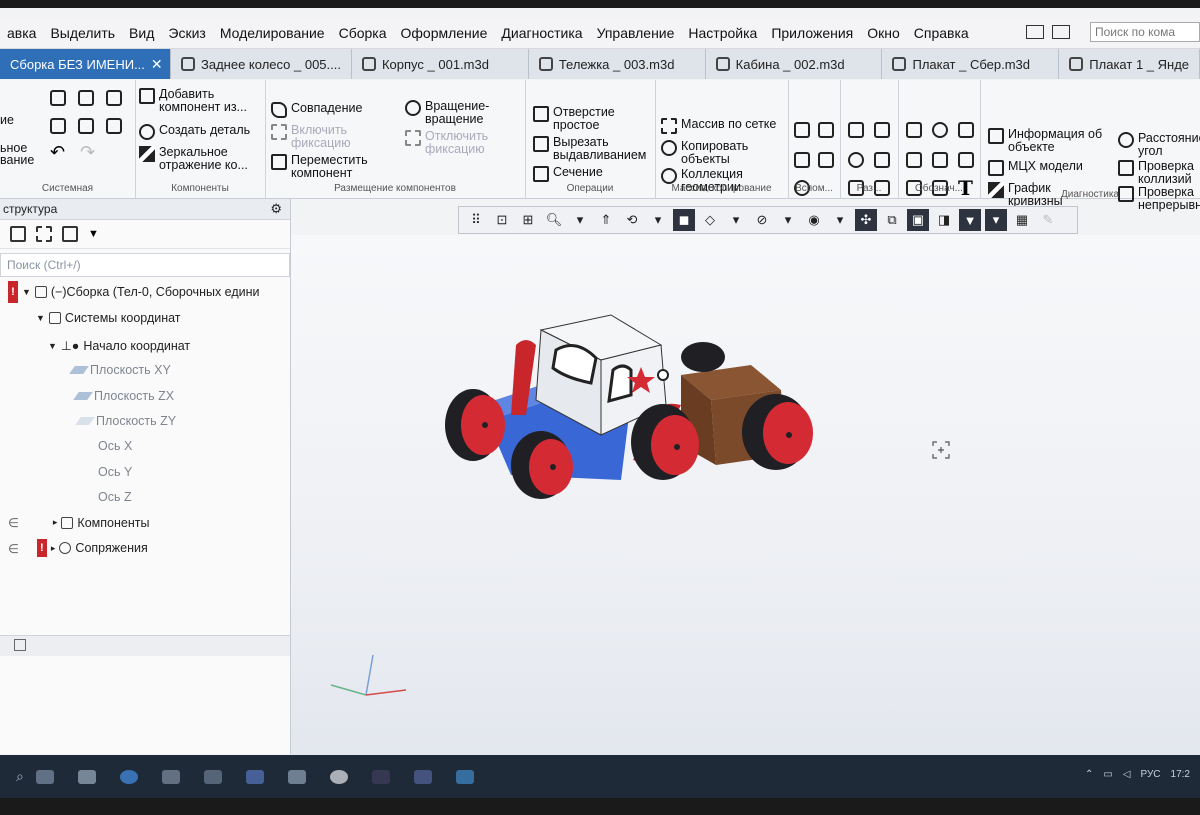 The image size is (1200, 815). What do you see at coordinates (541, 33) in the screenshot?
I see `menu-item-diagnostics: Диагностика` at bounding box center [541, 33].